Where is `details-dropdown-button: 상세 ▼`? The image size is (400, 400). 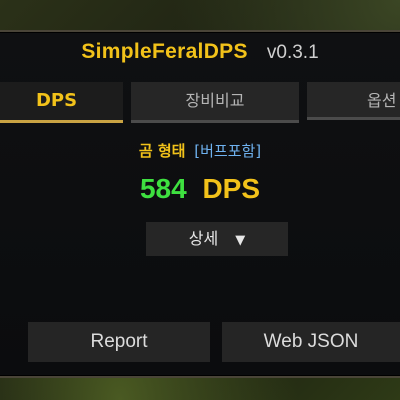
details-dropdown-button: 상세 ▼ is located at coordinates (217, 239).